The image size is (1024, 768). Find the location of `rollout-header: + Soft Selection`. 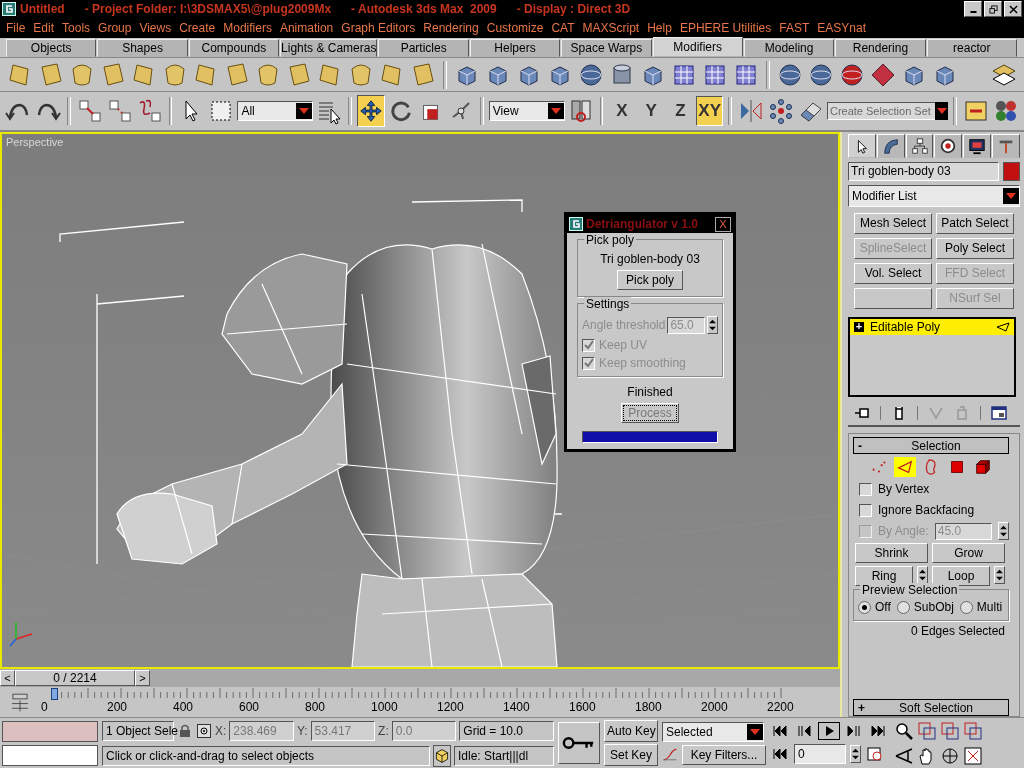

rollout-header: + Soft Selection is located at coordinates (931, 707).